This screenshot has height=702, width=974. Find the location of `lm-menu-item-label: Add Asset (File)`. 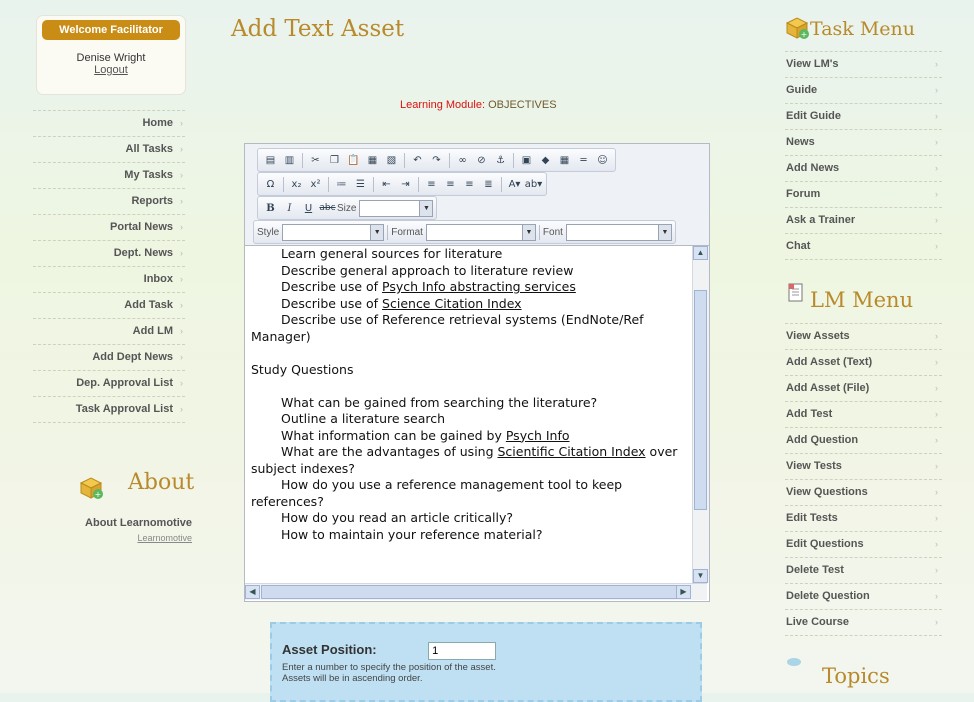

lm-menu-item-label: Add Asset (File) is located at coordinates (828, 388).